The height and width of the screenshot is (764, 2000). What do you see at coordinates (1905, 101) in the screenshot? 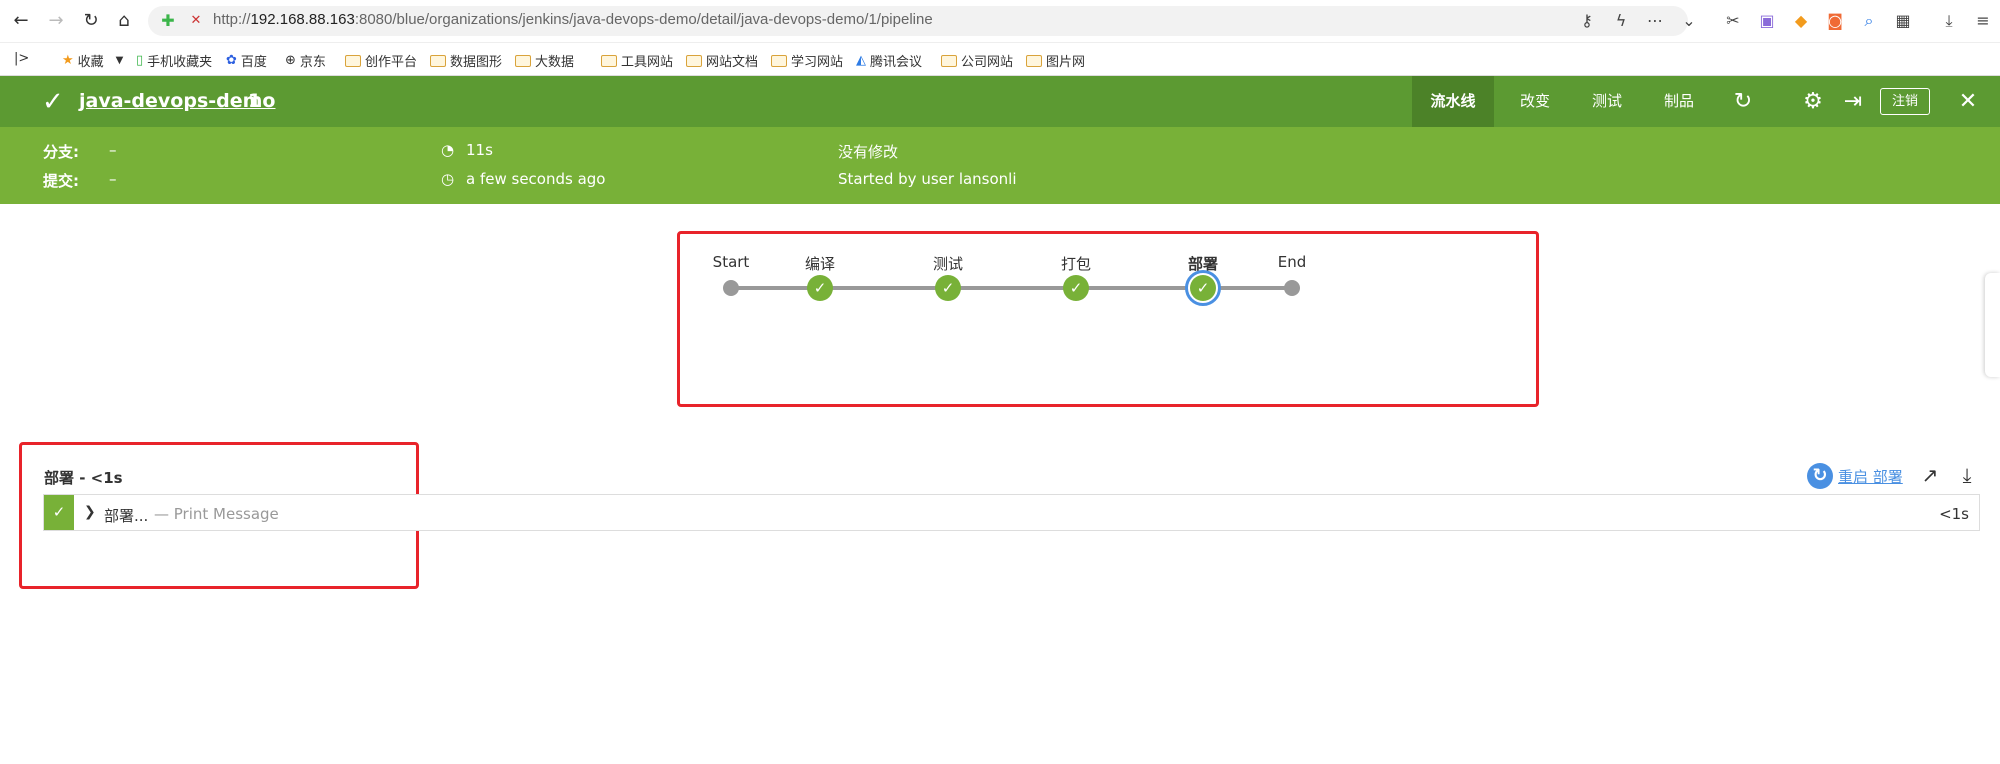
I see `logout-button: 注销` at bounding box center [1905, 101].